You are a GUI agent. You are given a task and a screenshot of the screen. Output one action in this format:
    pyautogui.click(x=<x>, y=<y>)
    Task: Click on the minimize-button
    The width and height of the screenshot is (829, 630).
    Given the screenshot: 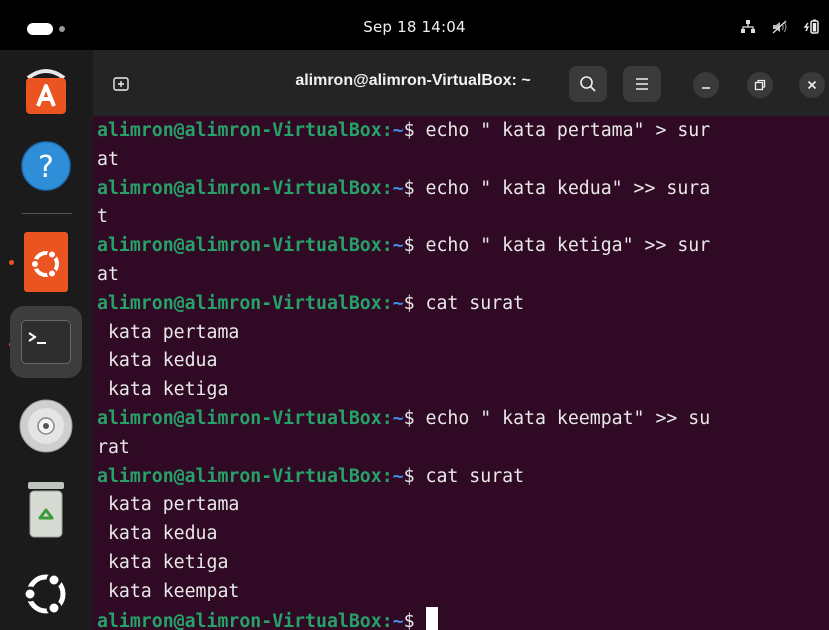 What is the action you would take?
    pyautogui.click(x=706, y=85)
    